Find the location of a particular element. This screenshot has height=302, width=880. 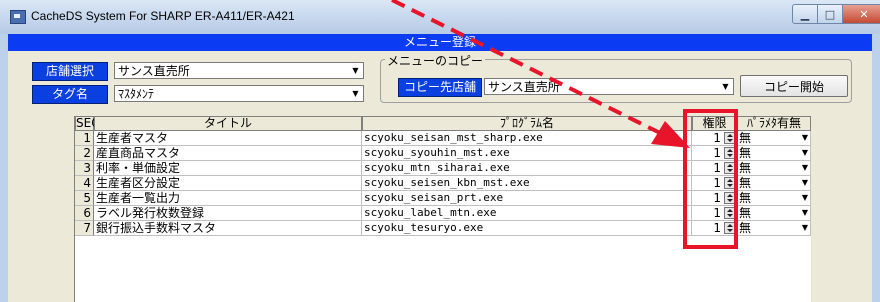

cell-program: scyoku_seisan_mst_sharp.exe is located at coordinates (527, 138).